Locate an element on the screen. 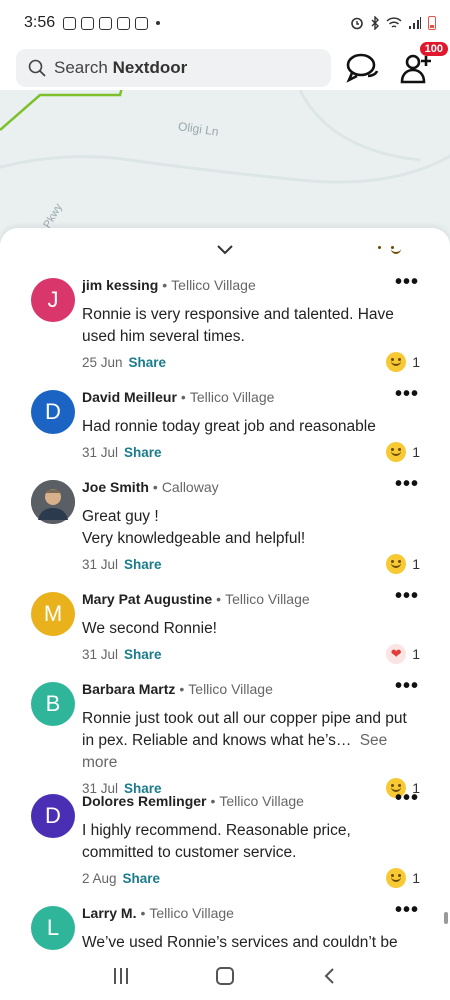 The width and height of the screenshot is (450, 1000). add-person-icon is located at coordinates (416, 69).